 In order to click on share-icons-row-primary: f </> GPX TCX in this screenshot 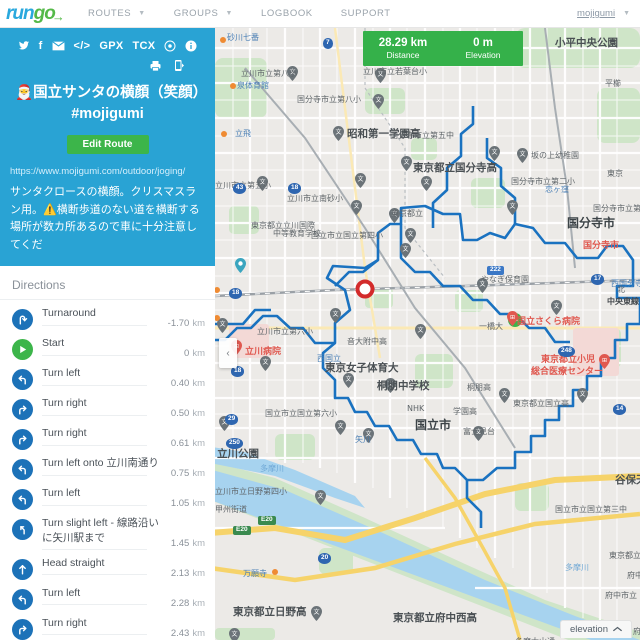, I will do `click(107, 44)`.